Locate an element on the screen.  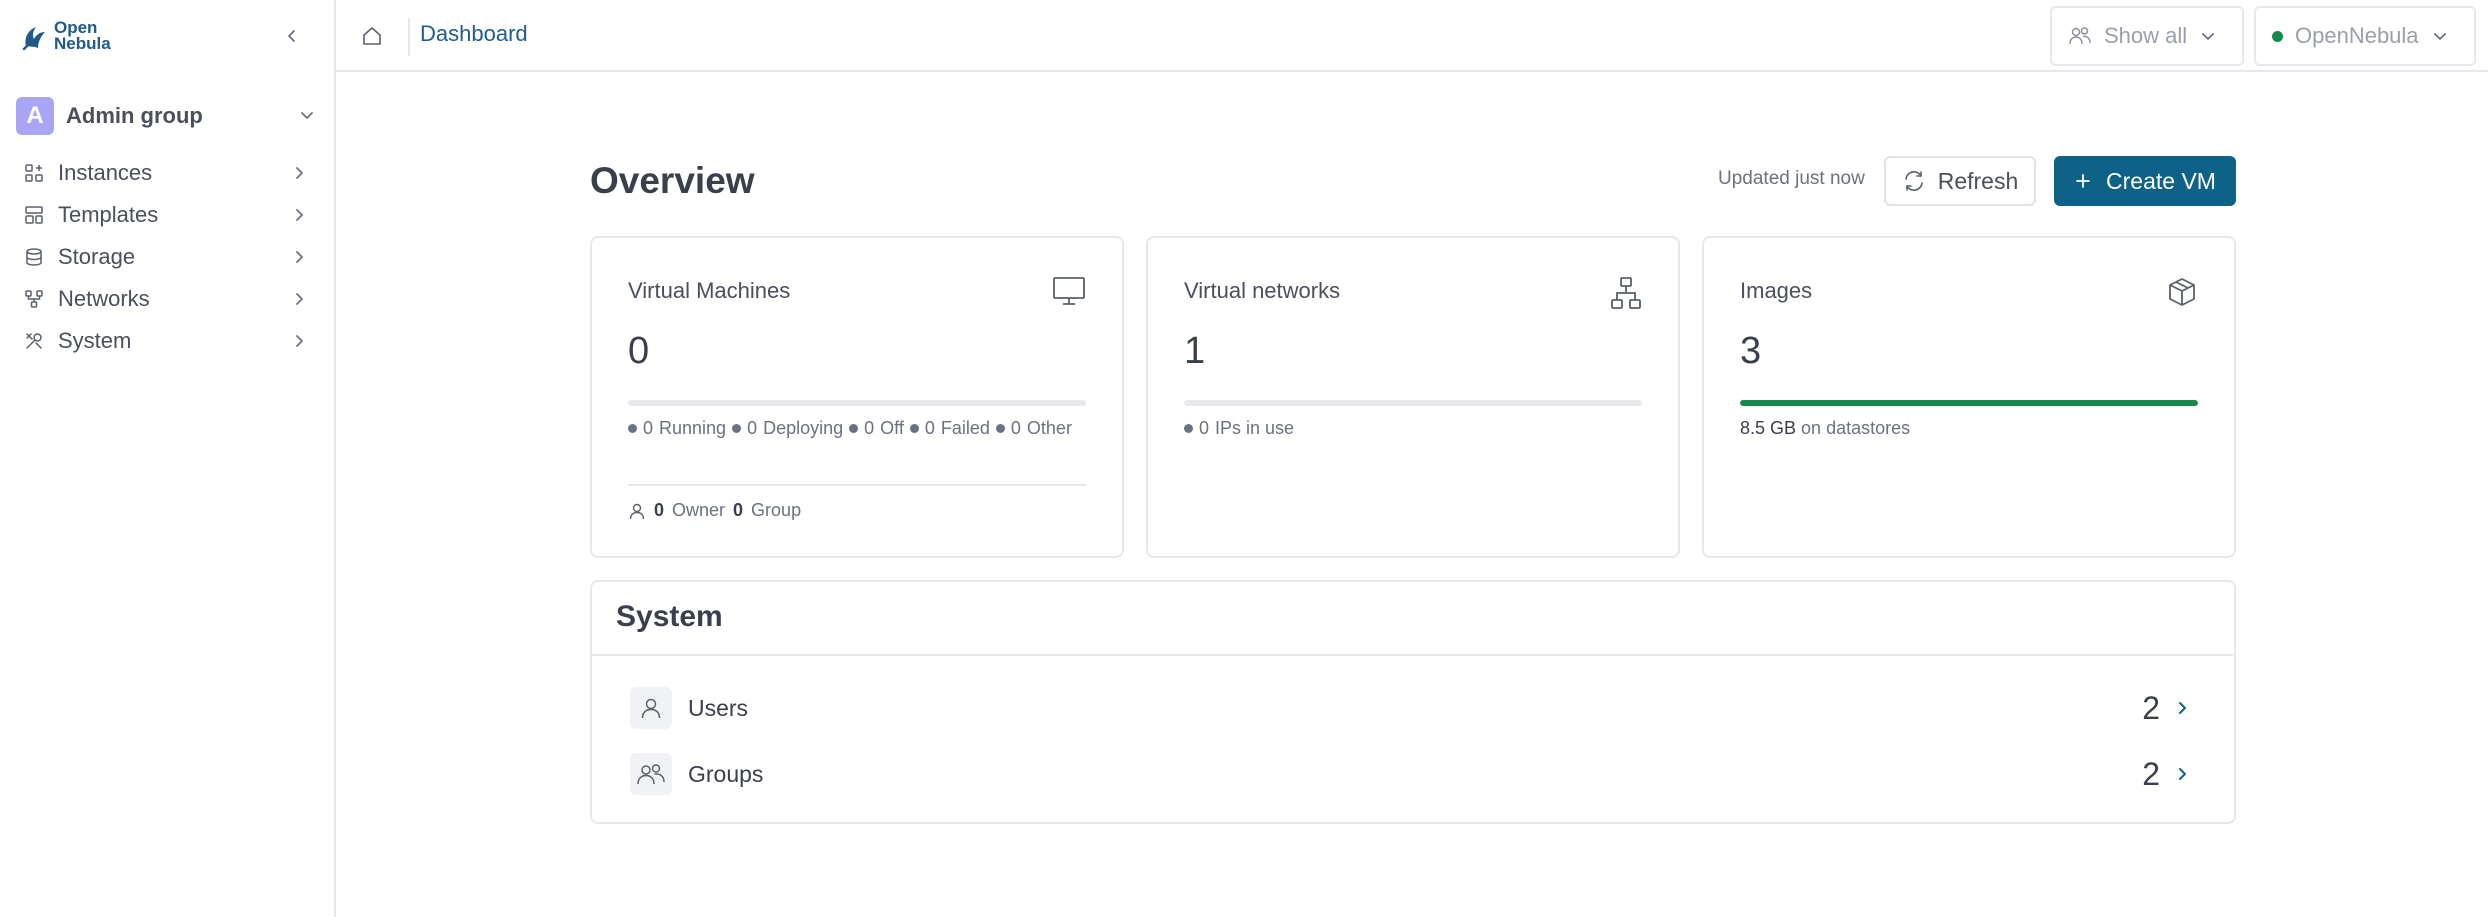
refresh-label: Refresh is located at coordinates (1978, 180).